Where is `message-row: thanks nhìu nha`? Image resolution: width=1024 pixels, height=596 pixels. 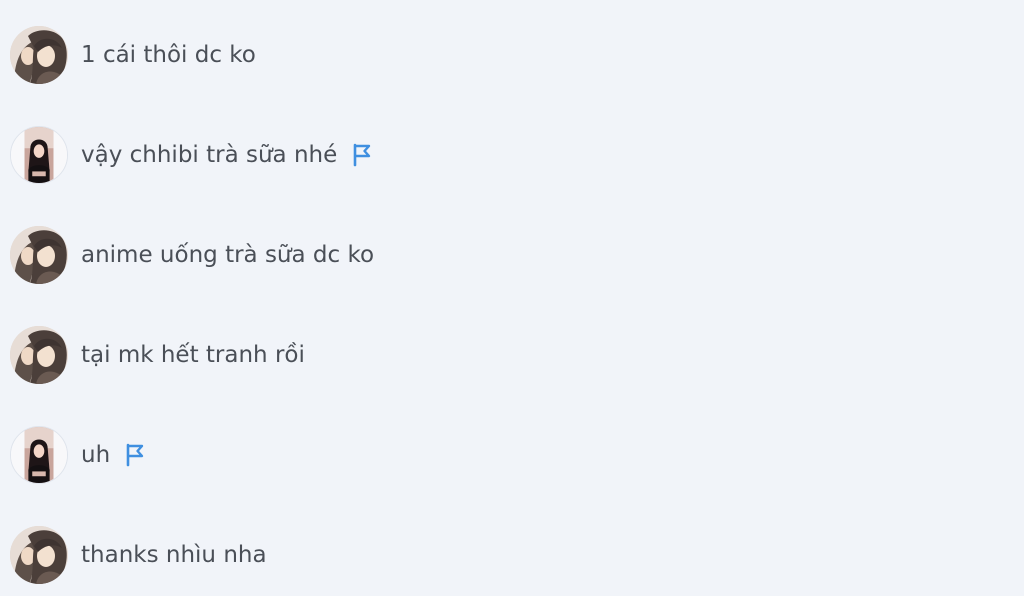
message-row: thanks nhìu nha is located at coordinates (512, 555).